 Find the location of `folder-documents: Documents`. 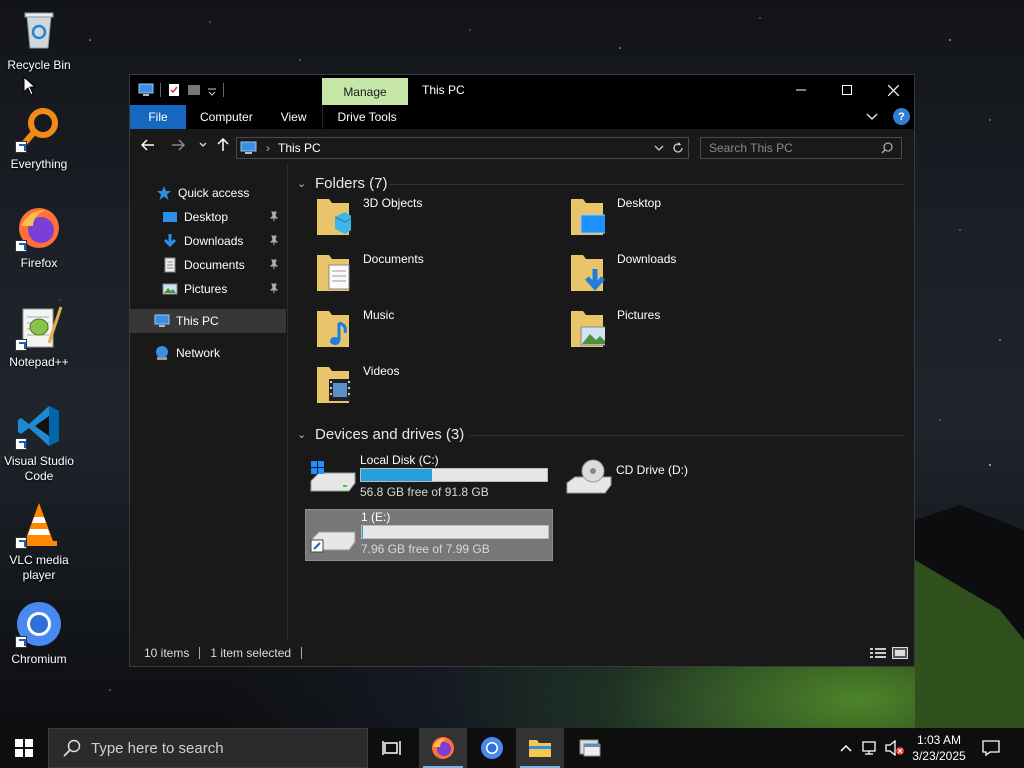

folder-documents: Documents is located at coordinates (435, 275).